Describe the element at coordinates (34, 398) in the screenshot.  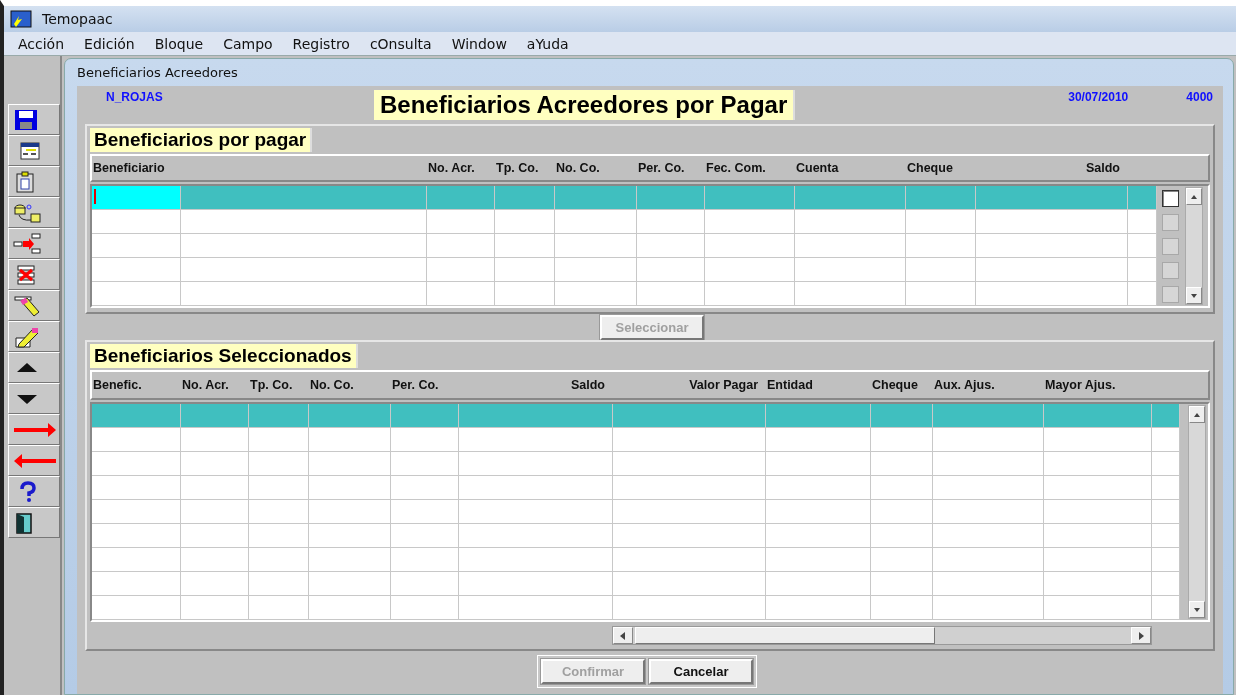
I see `next-button` at that location.